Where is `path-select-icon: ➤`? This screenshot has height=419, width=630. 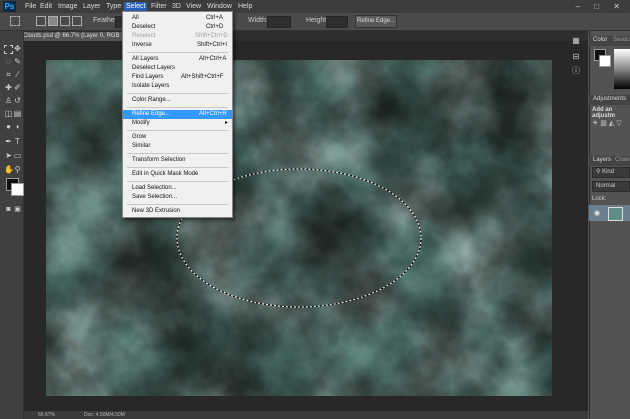 path-select-icon: ➤ is located at coordinates (8, 155).